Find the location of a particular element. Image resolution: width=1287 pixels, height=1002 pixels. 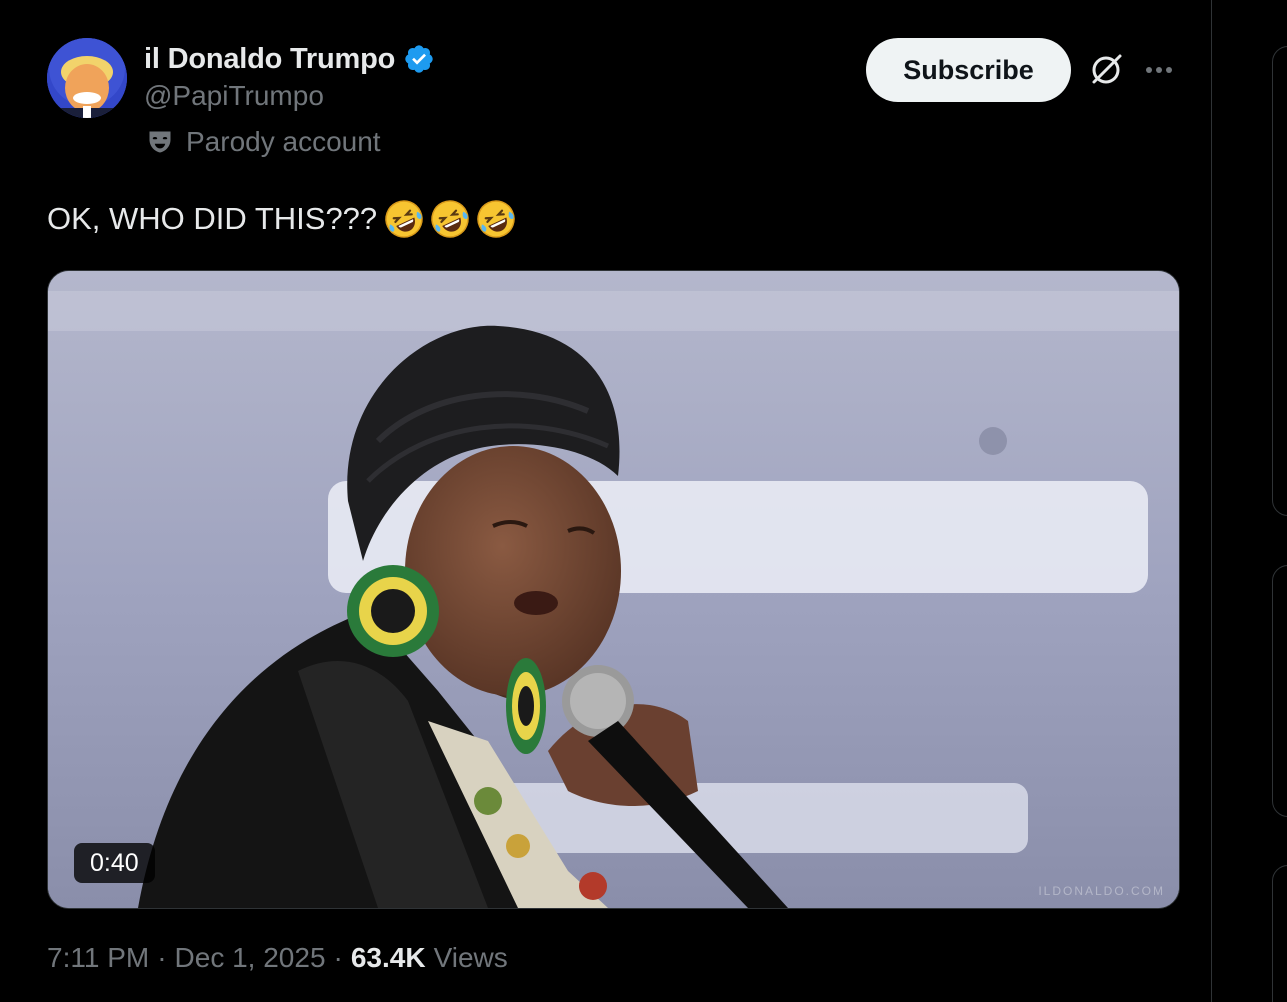

avatar-image is located at coordinates (87, 78).